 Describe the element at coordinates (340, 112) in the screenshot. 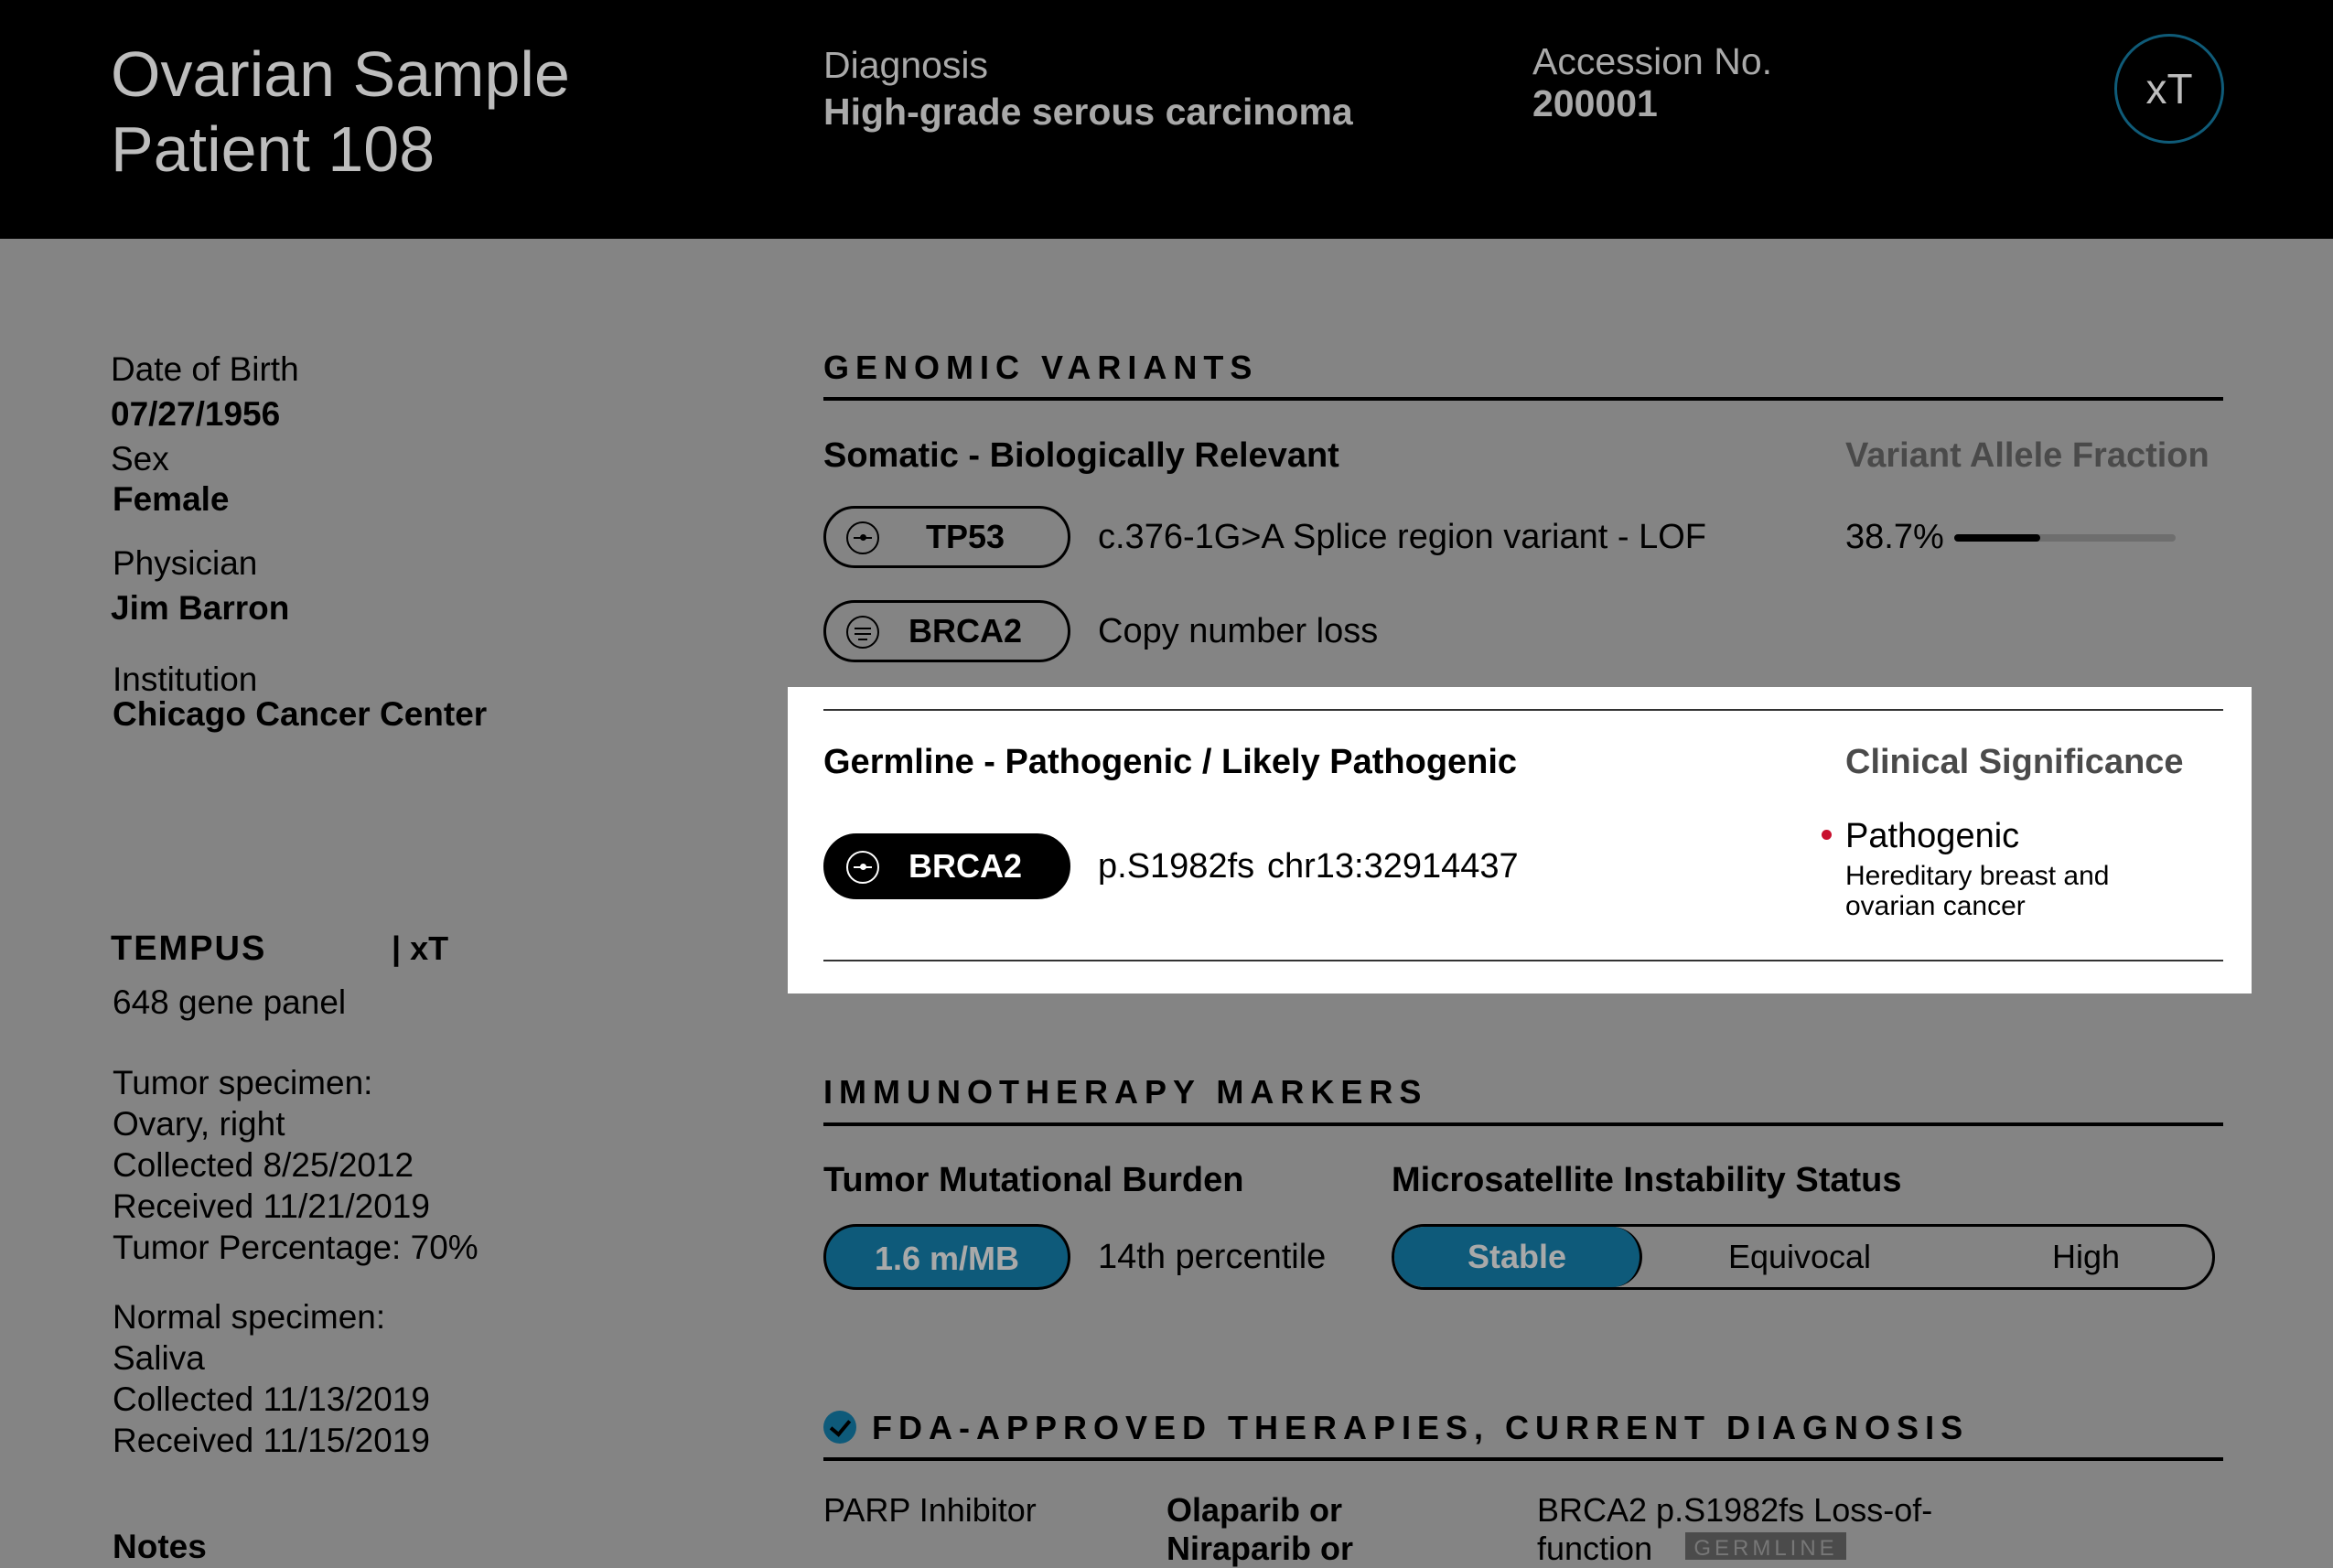

I see `patient-title: Ovarian Sample Patient 108` at that location.